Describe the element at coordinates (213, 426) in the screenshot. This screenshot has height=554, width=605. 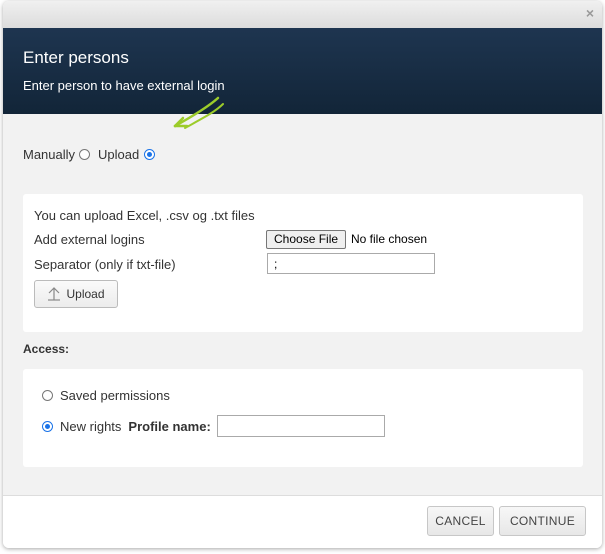
I see `new-rights-option: New rights Profile name:` at that location.